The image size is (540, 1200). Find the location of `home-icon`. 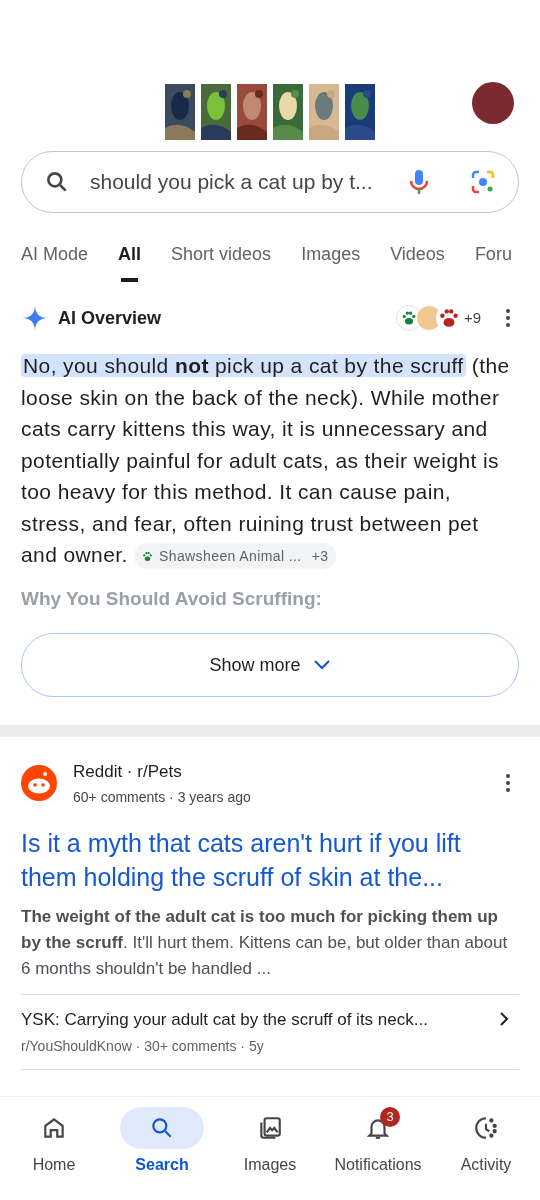

home-icon is located at coordinates (54, 1128).